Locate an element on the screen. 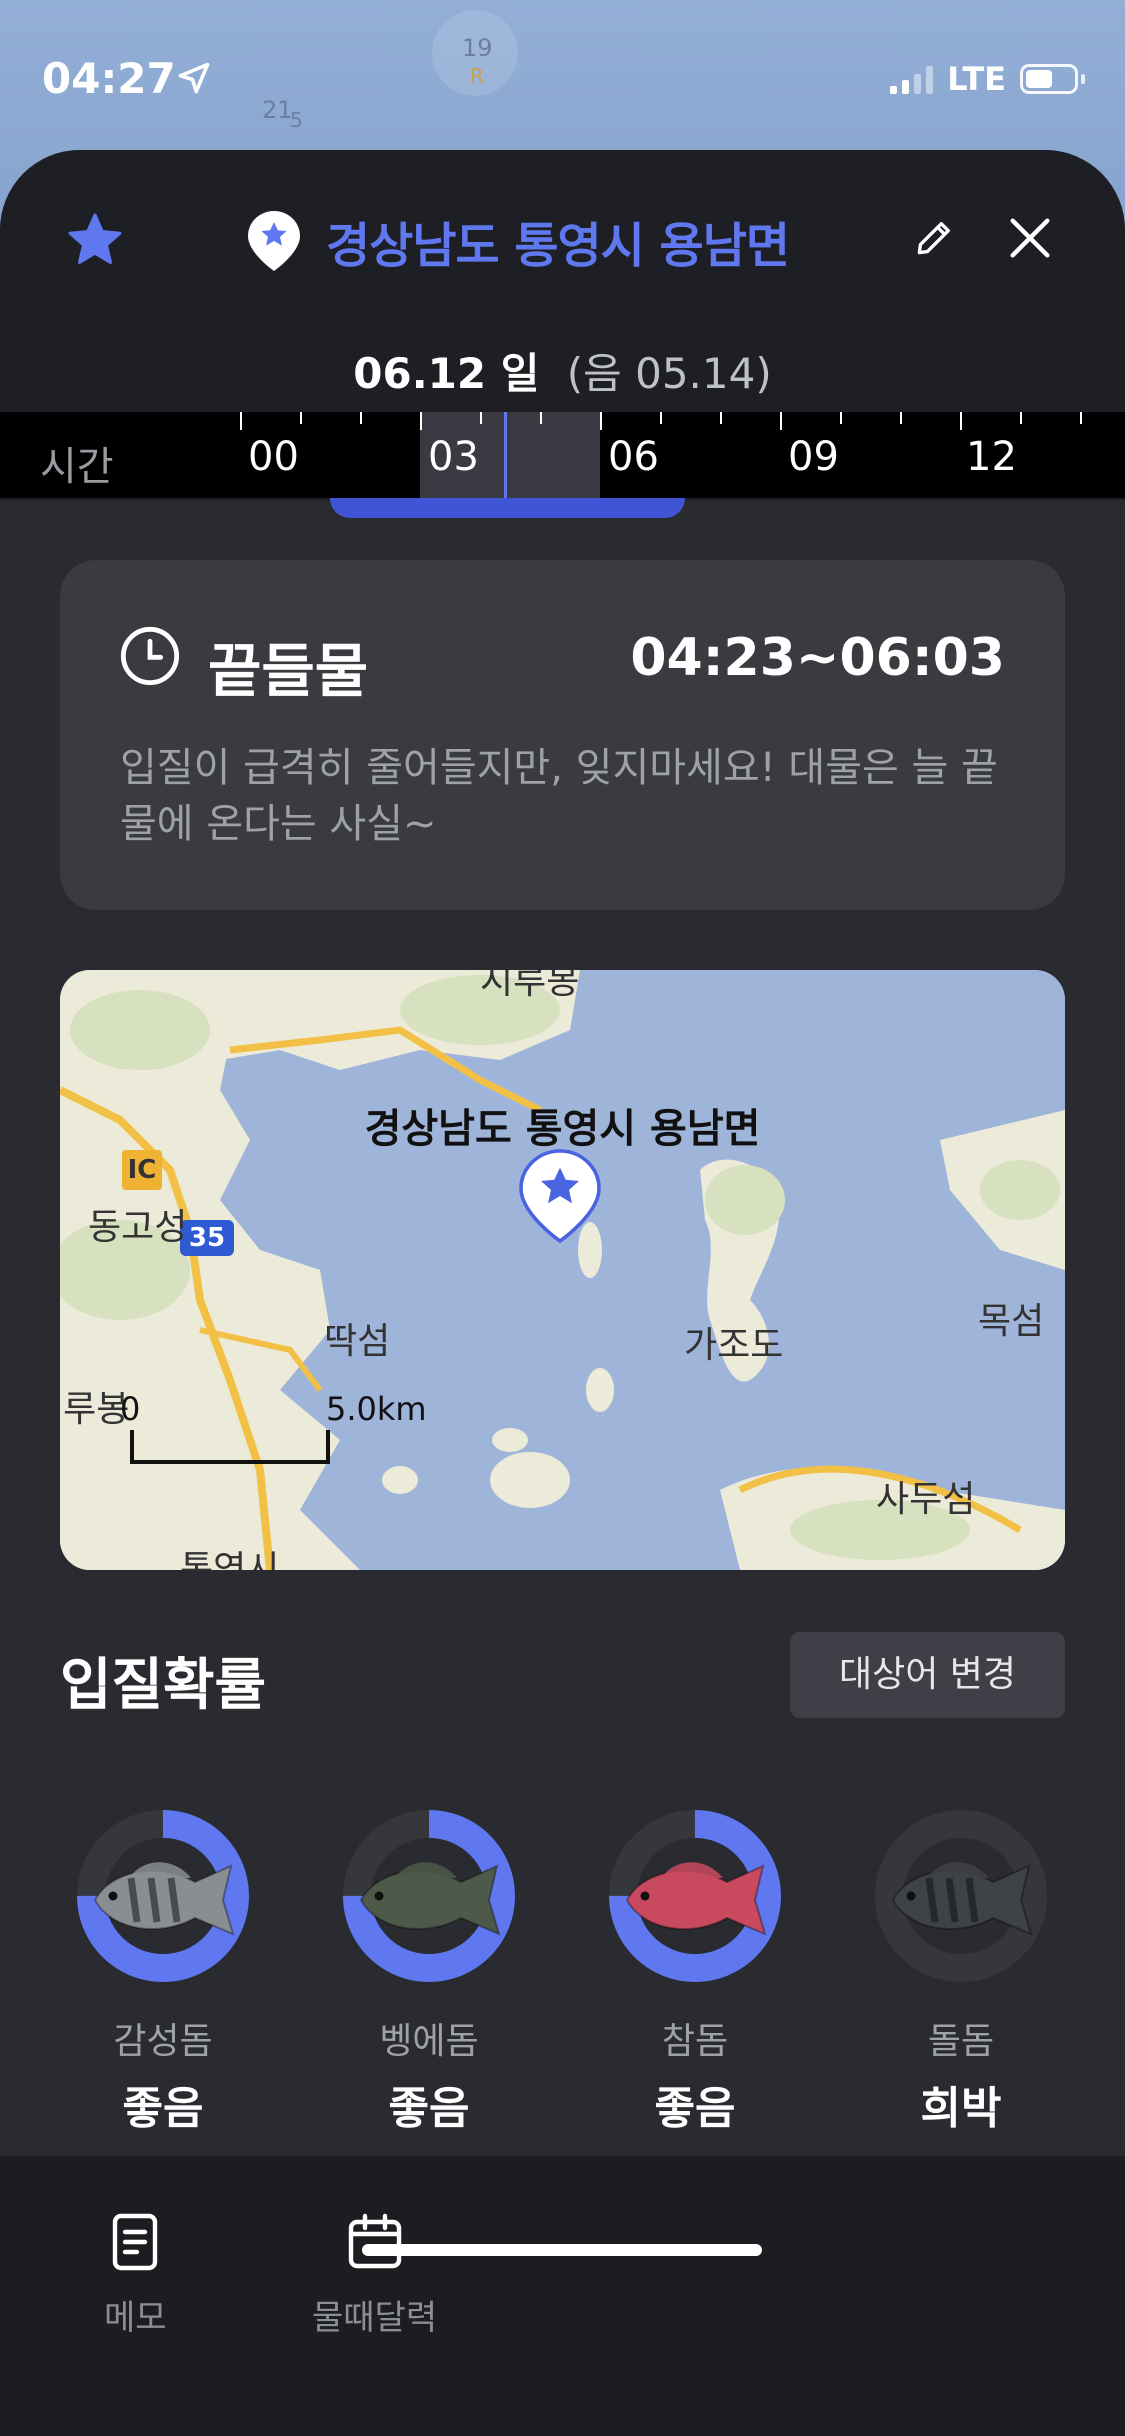 The width and height of the screenshot is (1125, 2436). tide-phase-title: 끝들물 is located at coordinates (288, 671).